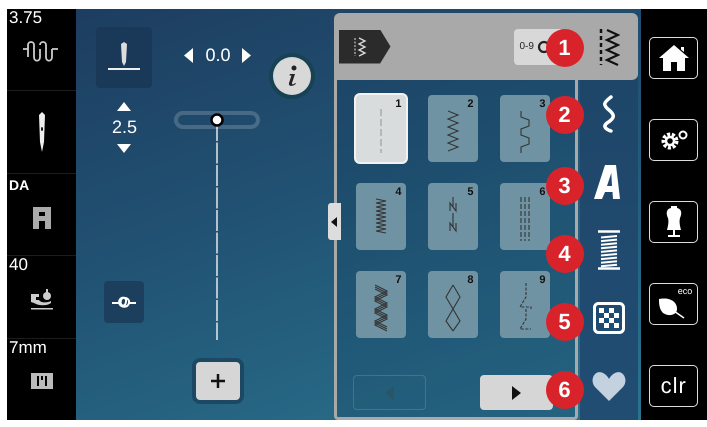  Describe the element at coordinates (525, 304) in the screenshot. I see `stitch-button: 9` at that location.